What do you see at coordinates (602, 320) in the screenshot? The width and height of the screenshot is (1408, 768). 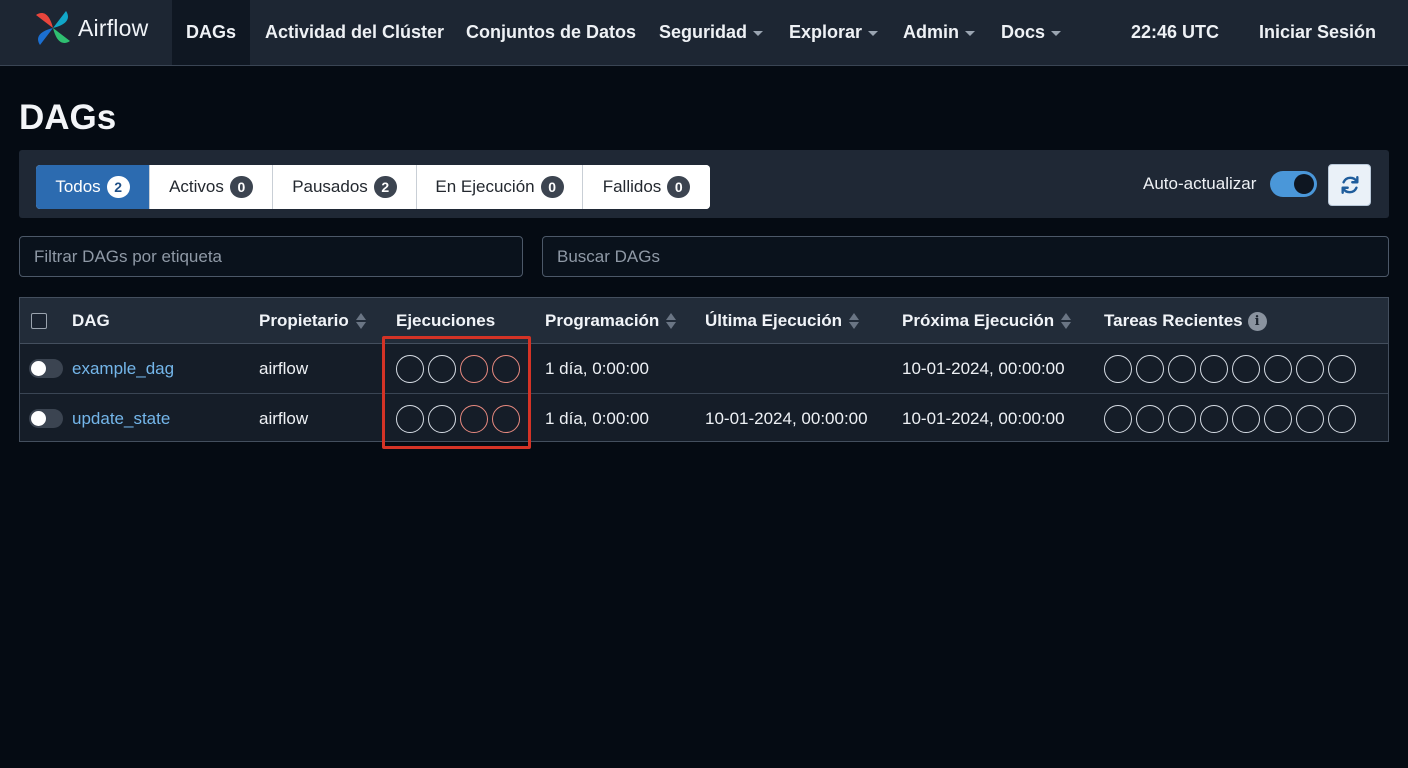 I see `col-header-schedule-label: Programación` at bounding box center [602, 320].